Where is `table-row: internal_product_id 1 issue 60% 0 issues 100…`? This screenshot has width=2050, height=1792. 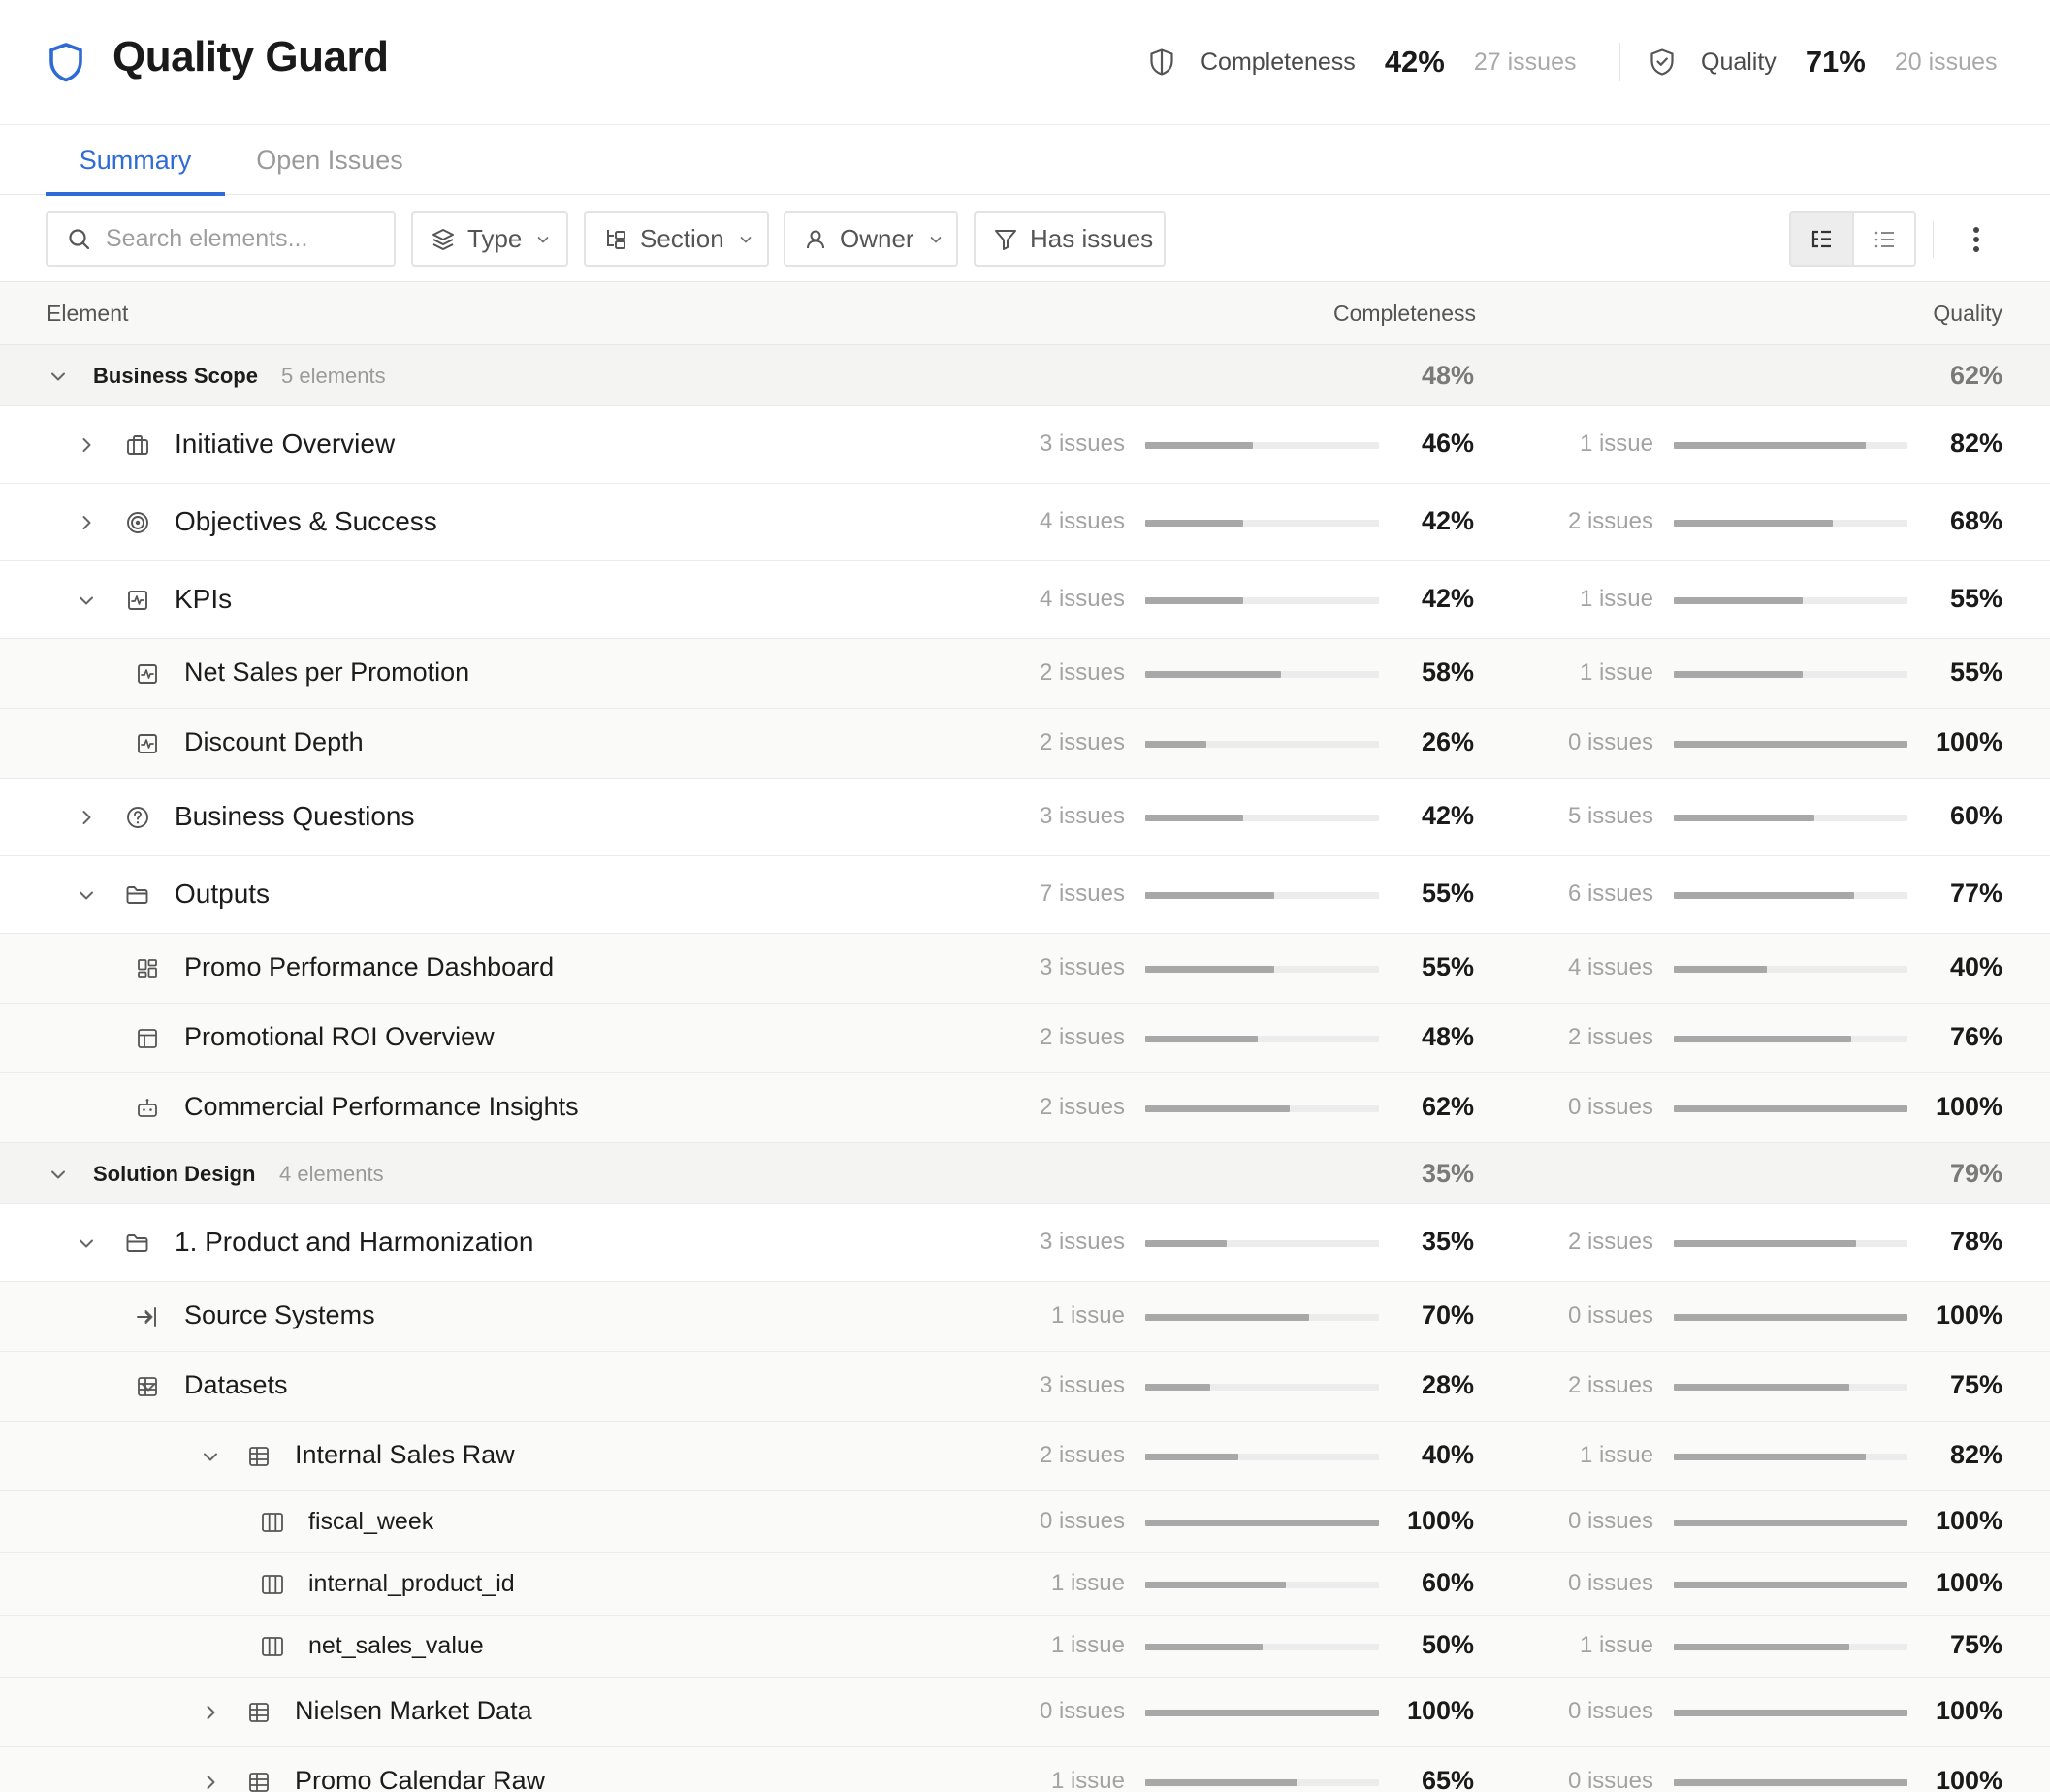 table-row: internal_product_id 1 issue 60% 0 issues 100… is located at coordinates (1025, 1584).